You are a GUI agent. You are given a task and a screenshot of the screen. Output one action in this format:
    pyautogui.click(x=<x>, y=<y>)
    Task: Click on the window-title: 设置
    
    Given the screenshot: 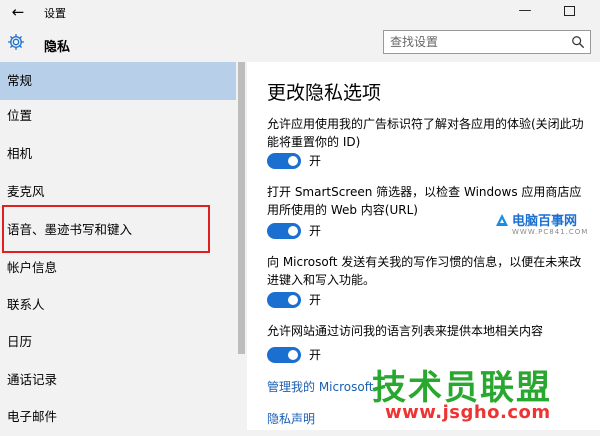 What is the action you would take?
    pyautogui.click(x=55, y=13)
    